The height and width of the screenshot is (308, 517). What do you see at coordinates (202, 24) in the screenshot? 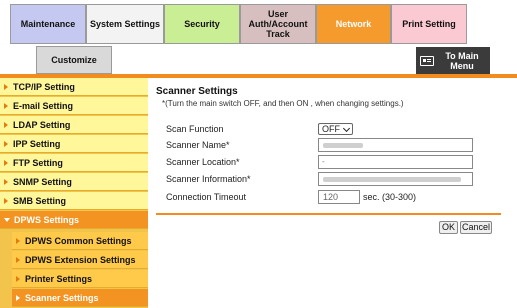
I see `tab-security: Security` at bounding box center [202, 24].